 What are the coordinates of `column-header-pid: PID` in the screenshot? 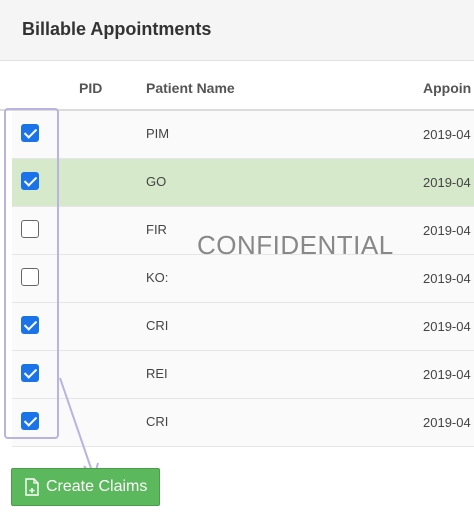 It's located at (90, 88).